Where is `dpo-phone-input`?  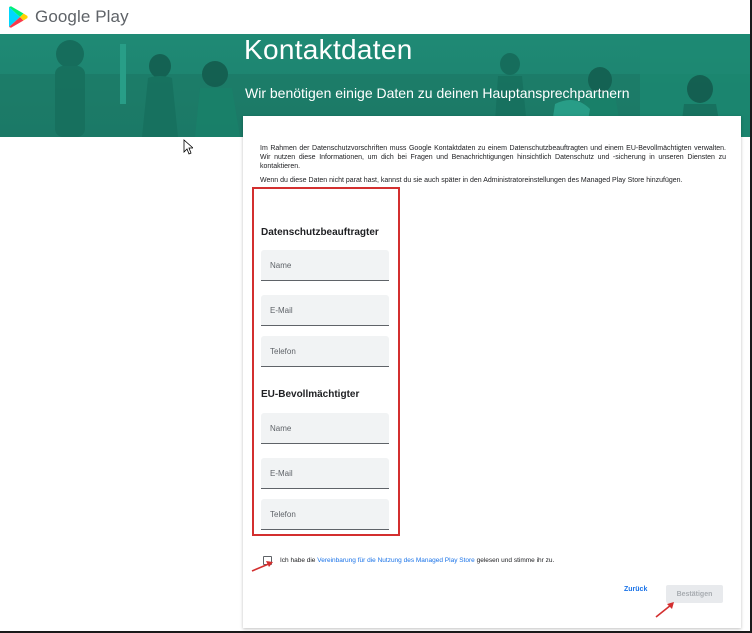 dpo-phone-input is located at coordinates (325, 351).